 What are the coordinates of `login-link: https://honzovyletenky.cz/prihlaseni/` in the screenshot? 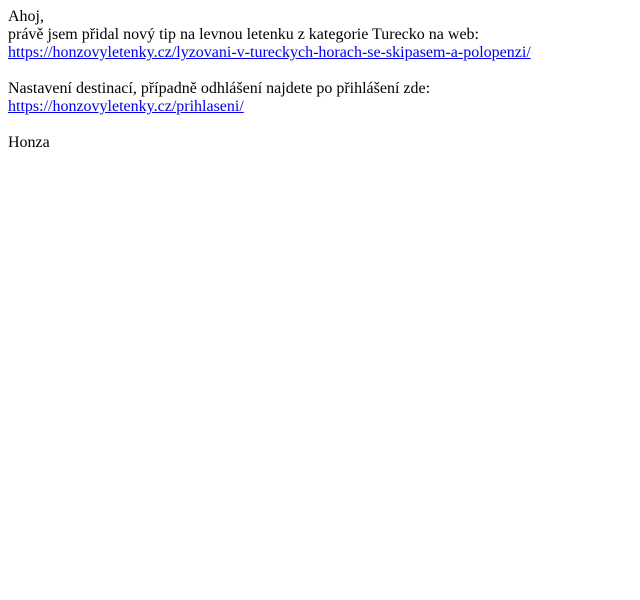 It's located at (126, 106).